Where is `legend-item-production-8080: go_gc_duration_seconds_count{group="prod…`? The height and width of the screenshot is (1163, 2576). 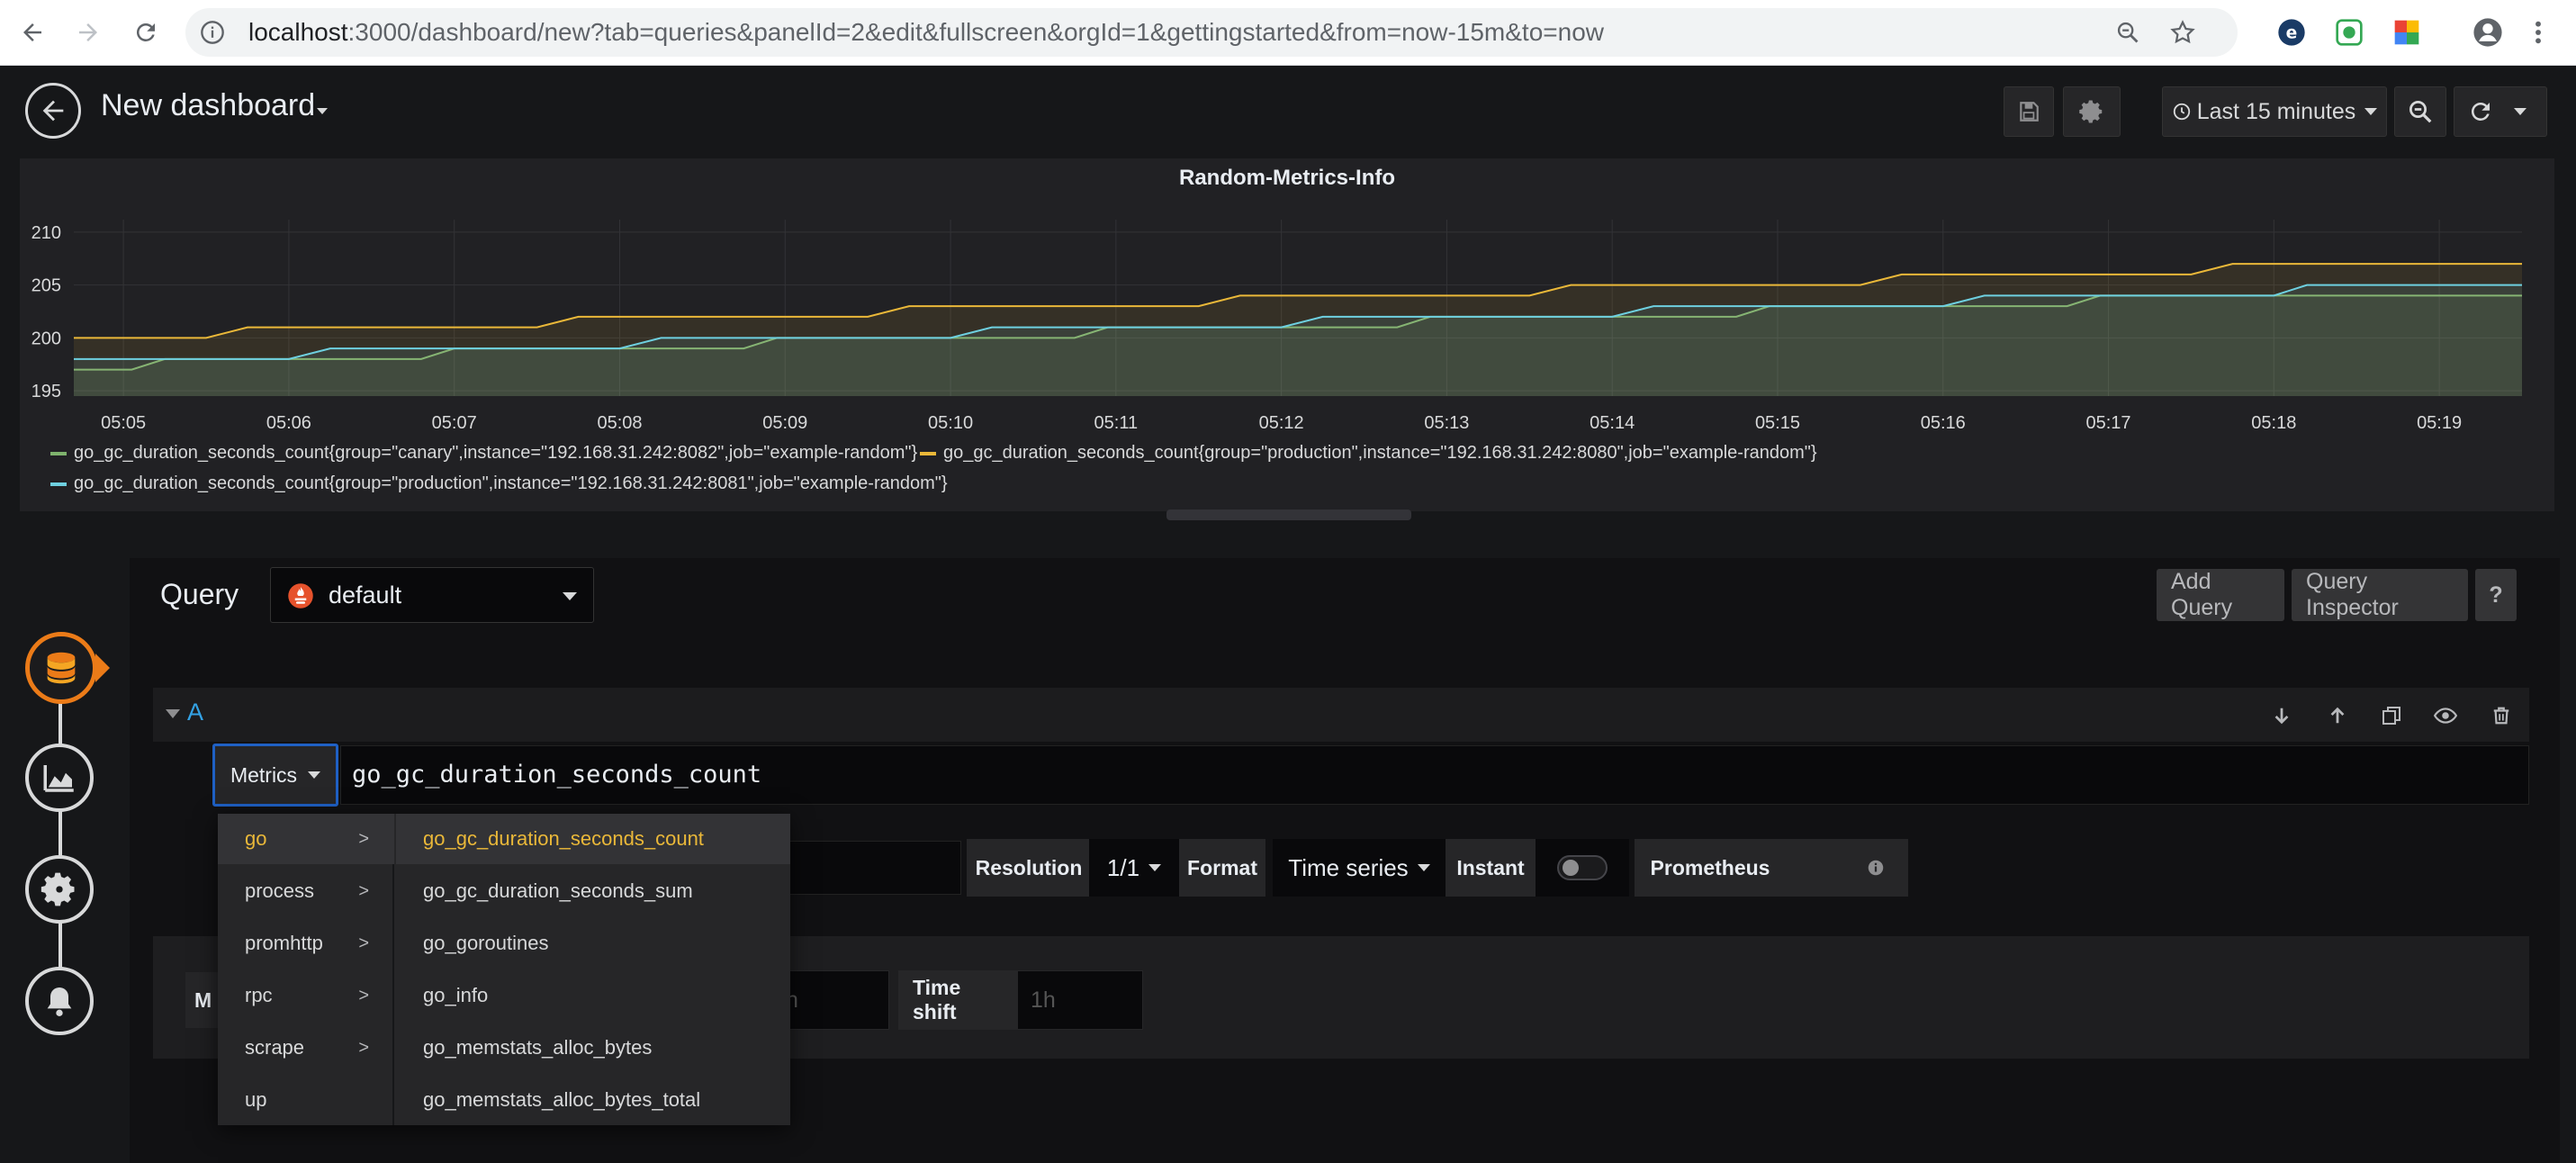 legend-item-production-8080: go_gc_duration_seconds_count{group="prod… is located at coordinates (1368, 453).